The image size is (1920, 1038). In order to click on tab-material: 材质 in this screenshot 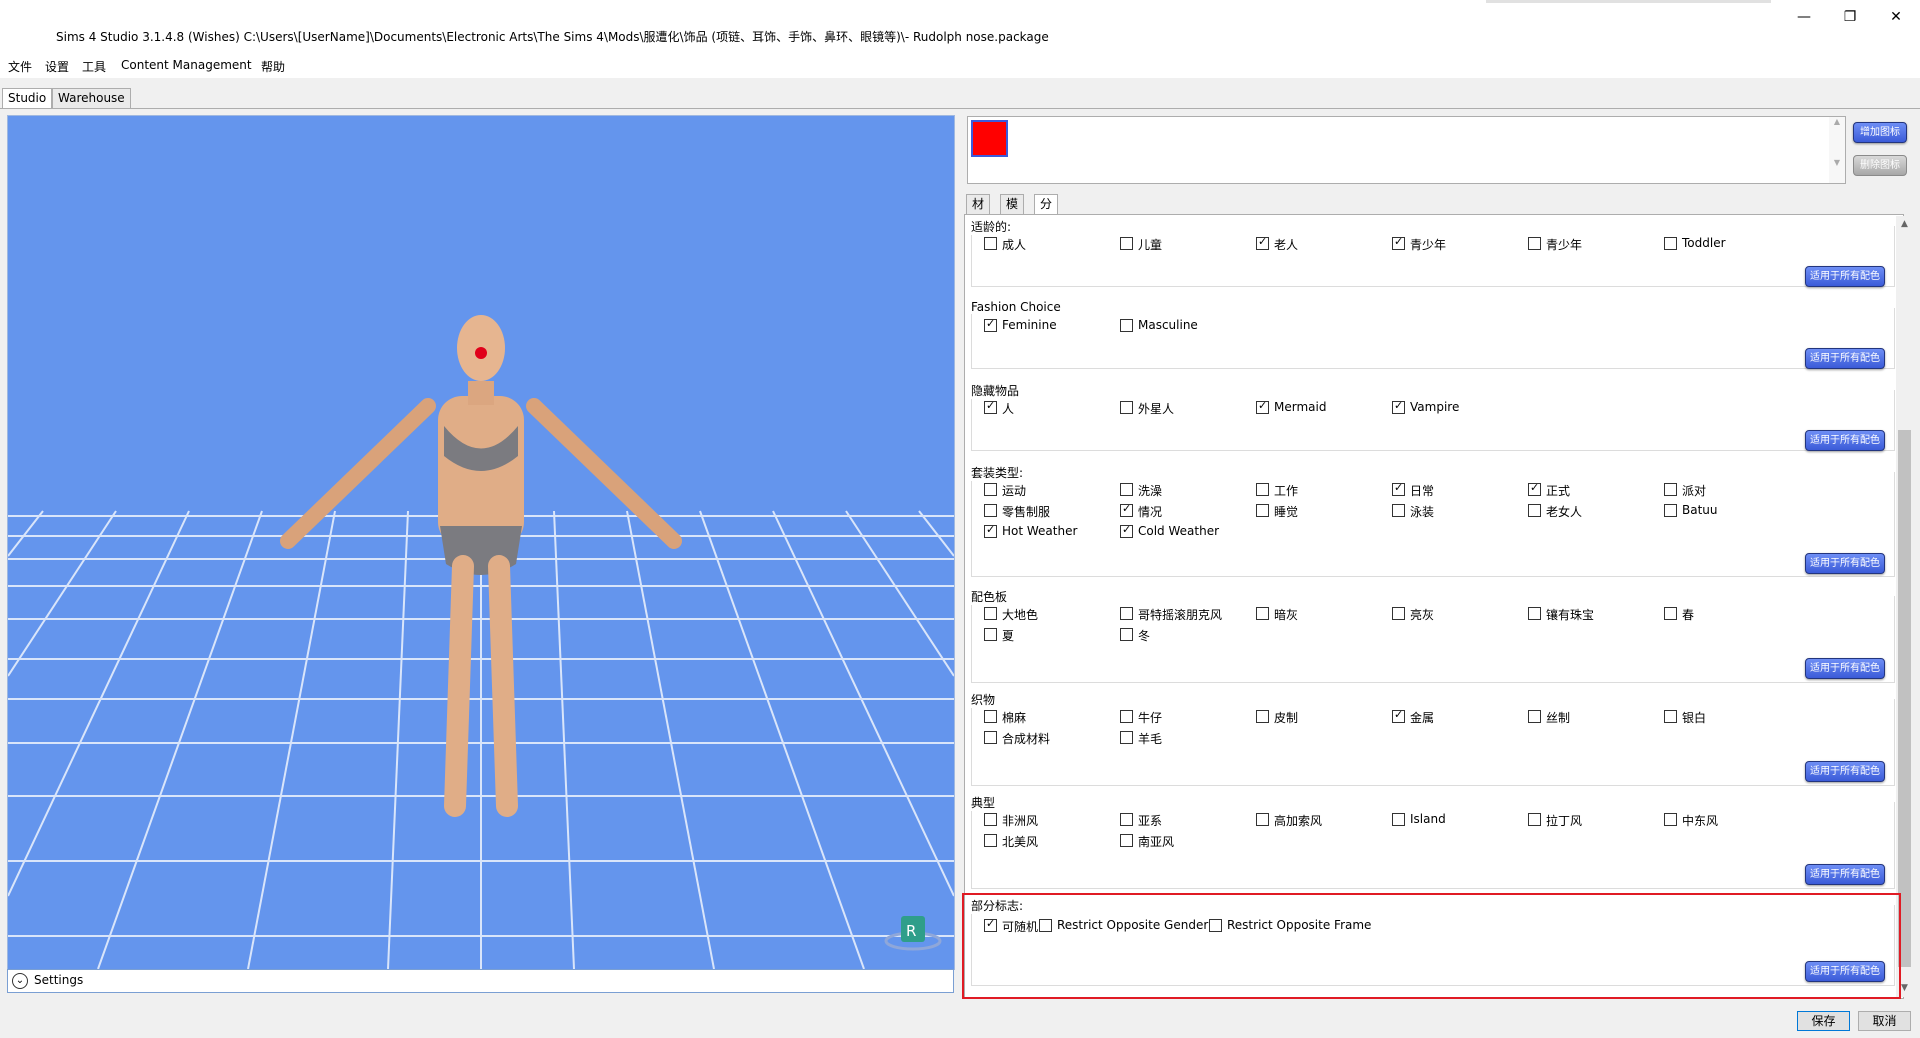, I will do `click(978, 212)`.